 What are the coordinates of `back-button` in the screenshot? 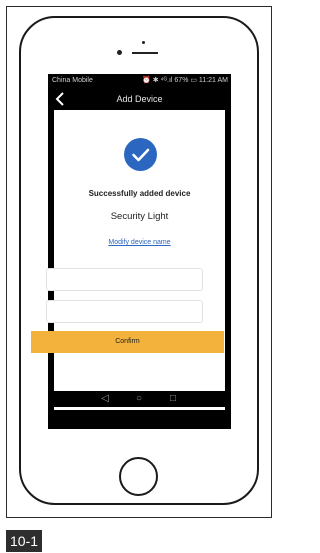 It's located at (61, 99).